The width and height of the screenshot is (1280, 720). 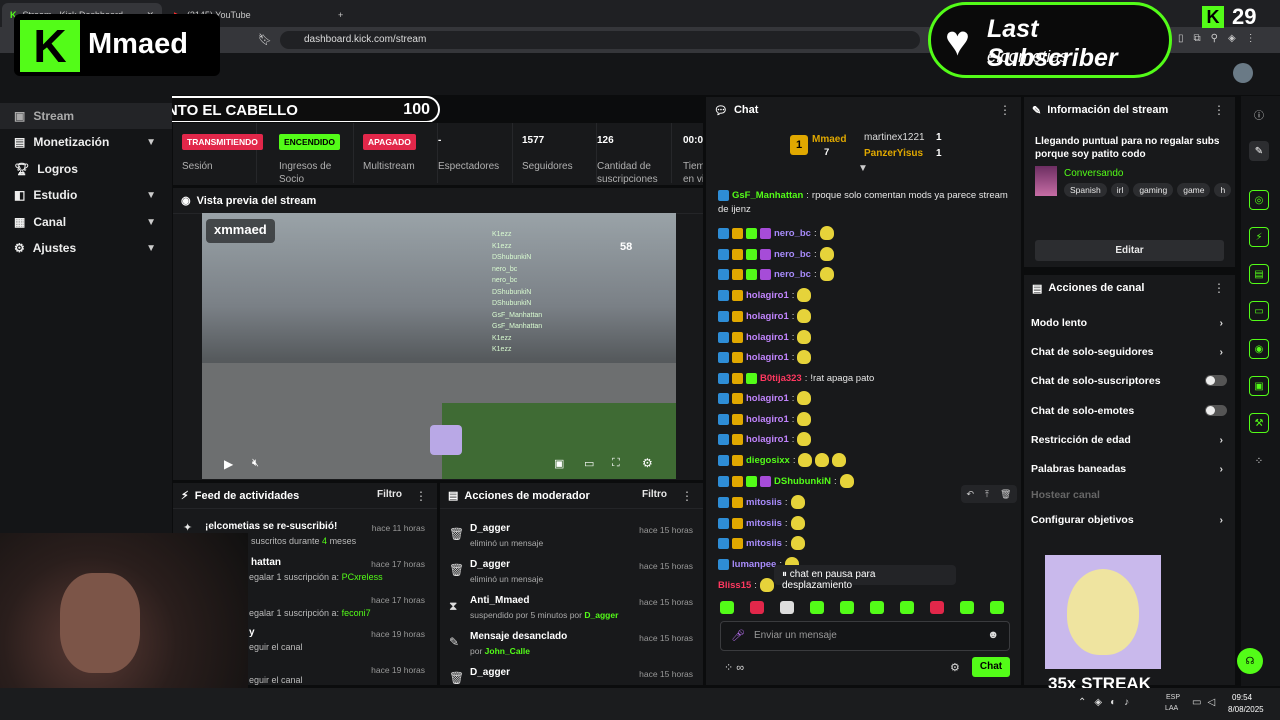 I want to click on chat-paused-notice: ⏸ chat en pausa para desplazamiento, so click(x=865, y=578).